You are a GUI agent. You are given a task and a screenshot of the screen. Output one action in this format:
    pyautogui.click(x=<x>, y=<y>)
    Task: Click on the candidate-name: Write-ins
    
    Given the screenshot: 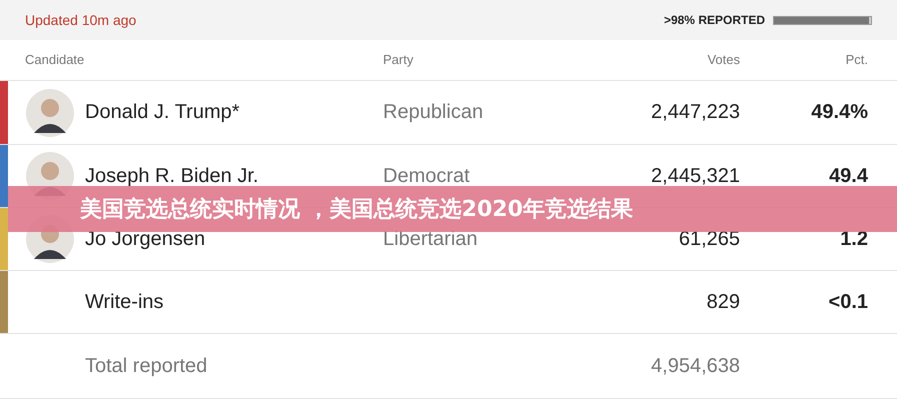 What is the action you would take?
    pyautogui.click(x=124, y=302)
    